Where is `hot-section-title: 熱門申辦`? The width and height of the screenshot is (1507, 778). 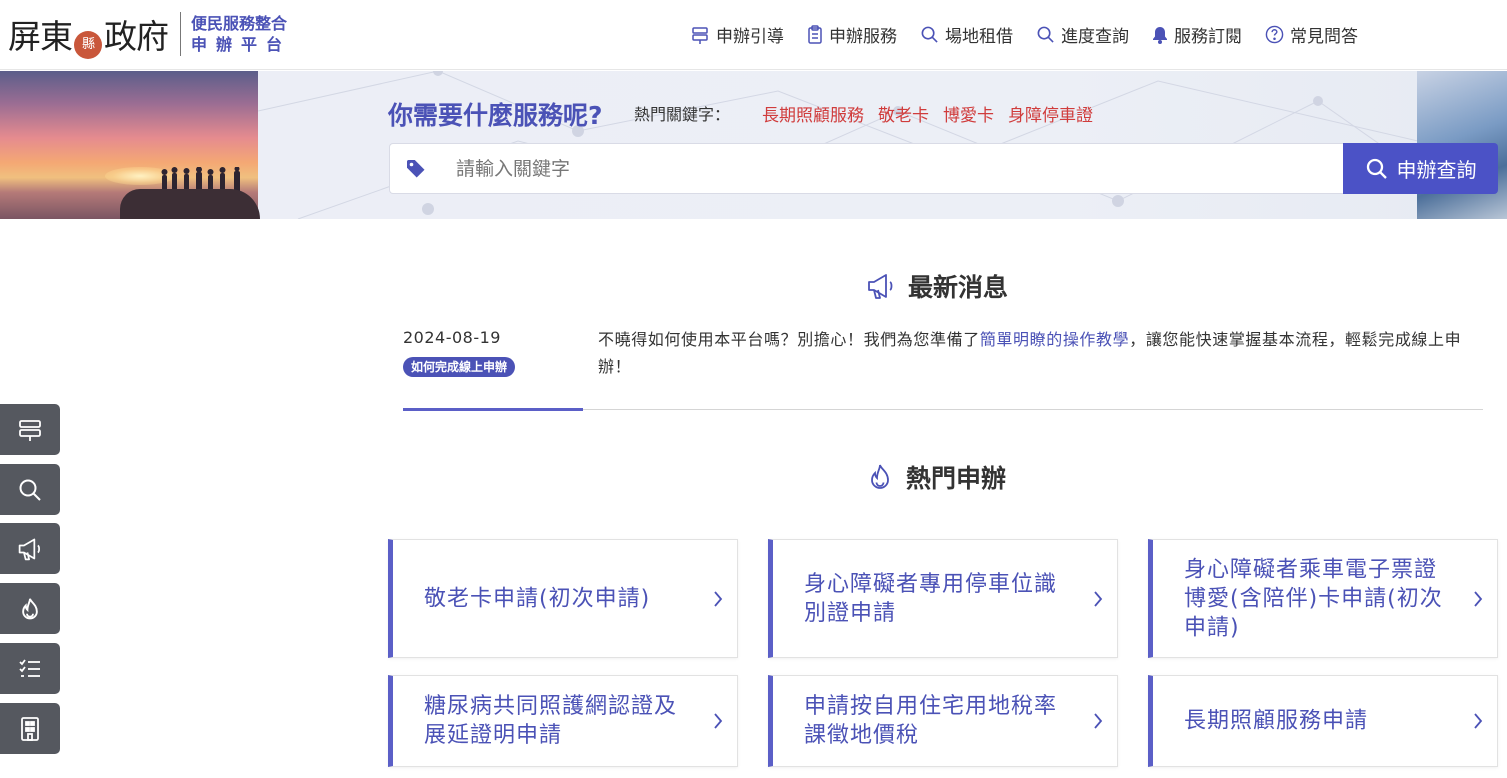
hot-section-title: 熱門申辦 is located at coordinates (936, 477).